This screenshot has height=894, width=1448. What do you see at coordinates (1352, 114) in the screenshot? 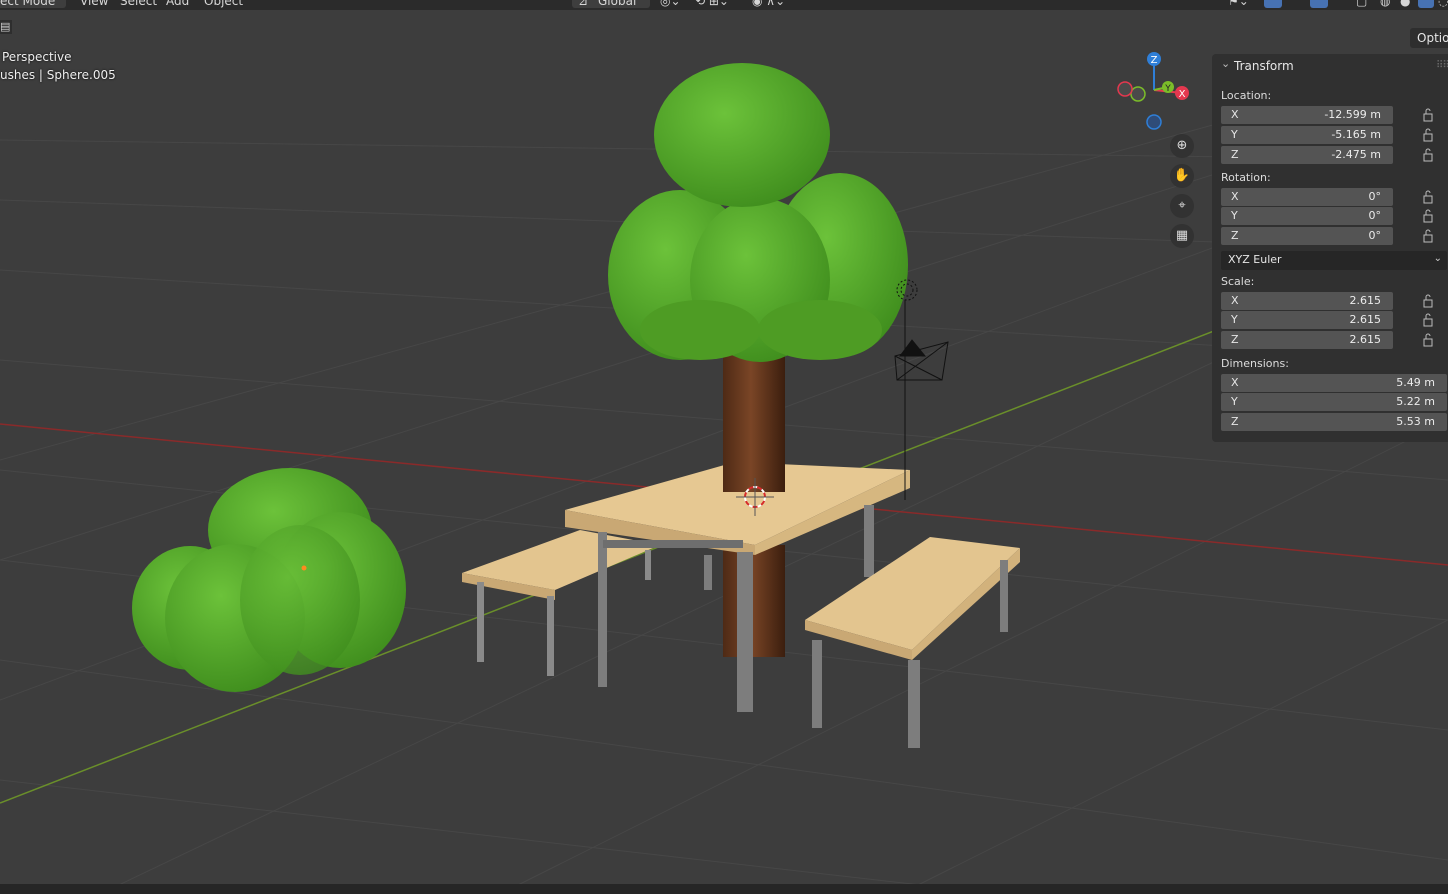
I see `field-value: -12.599 m` at bounding box center [1352, 114].